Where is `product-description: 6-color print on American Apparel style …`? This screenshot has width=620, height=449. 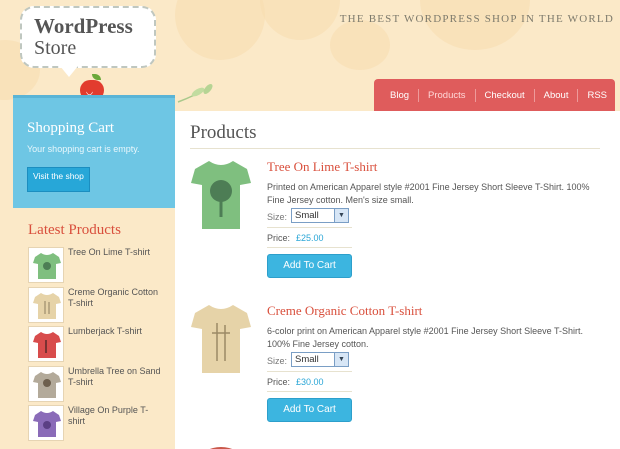 product-description: 6-color print on American Apparel style … is located at coordinates (425, 337).